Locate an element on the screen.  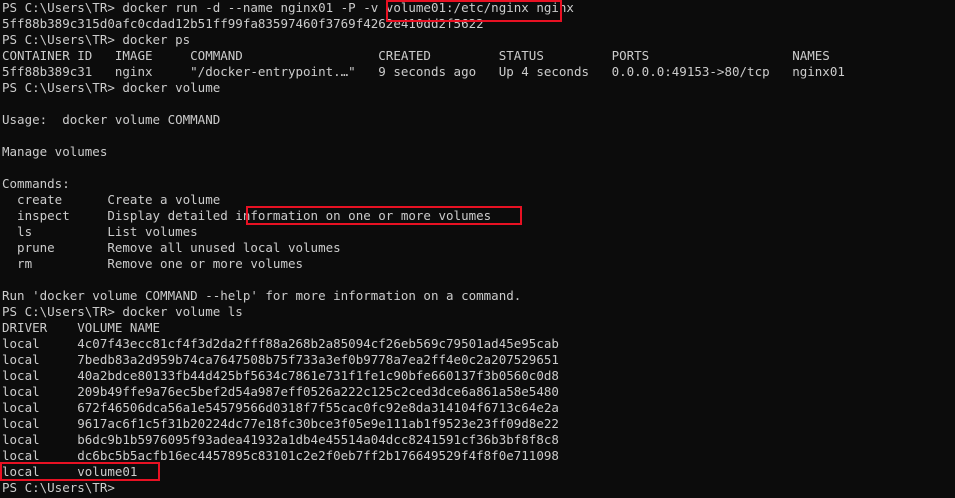
highlight-box-volume-mount is located at coordinates (474, 11).